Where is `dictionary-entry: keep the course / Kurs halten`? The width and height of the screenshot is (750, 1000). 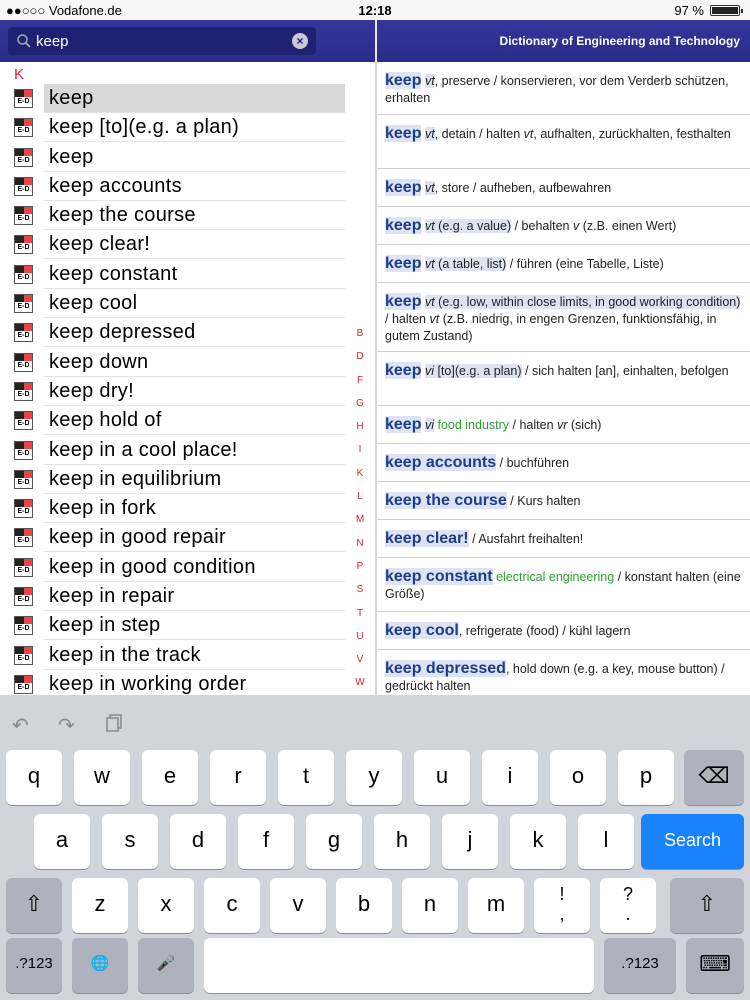
dictionary-entry: keep the course / Kurs halten is located at coordinates (563, 501).